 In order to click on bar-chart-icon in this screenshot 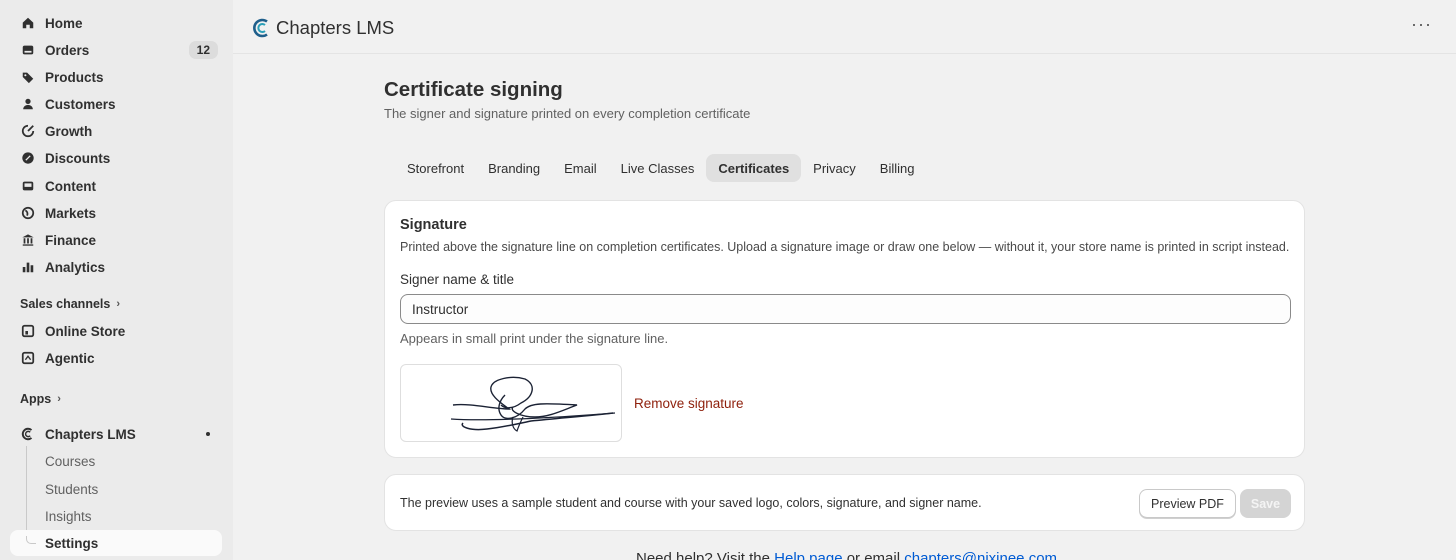, I will do `click(27, 267)`.